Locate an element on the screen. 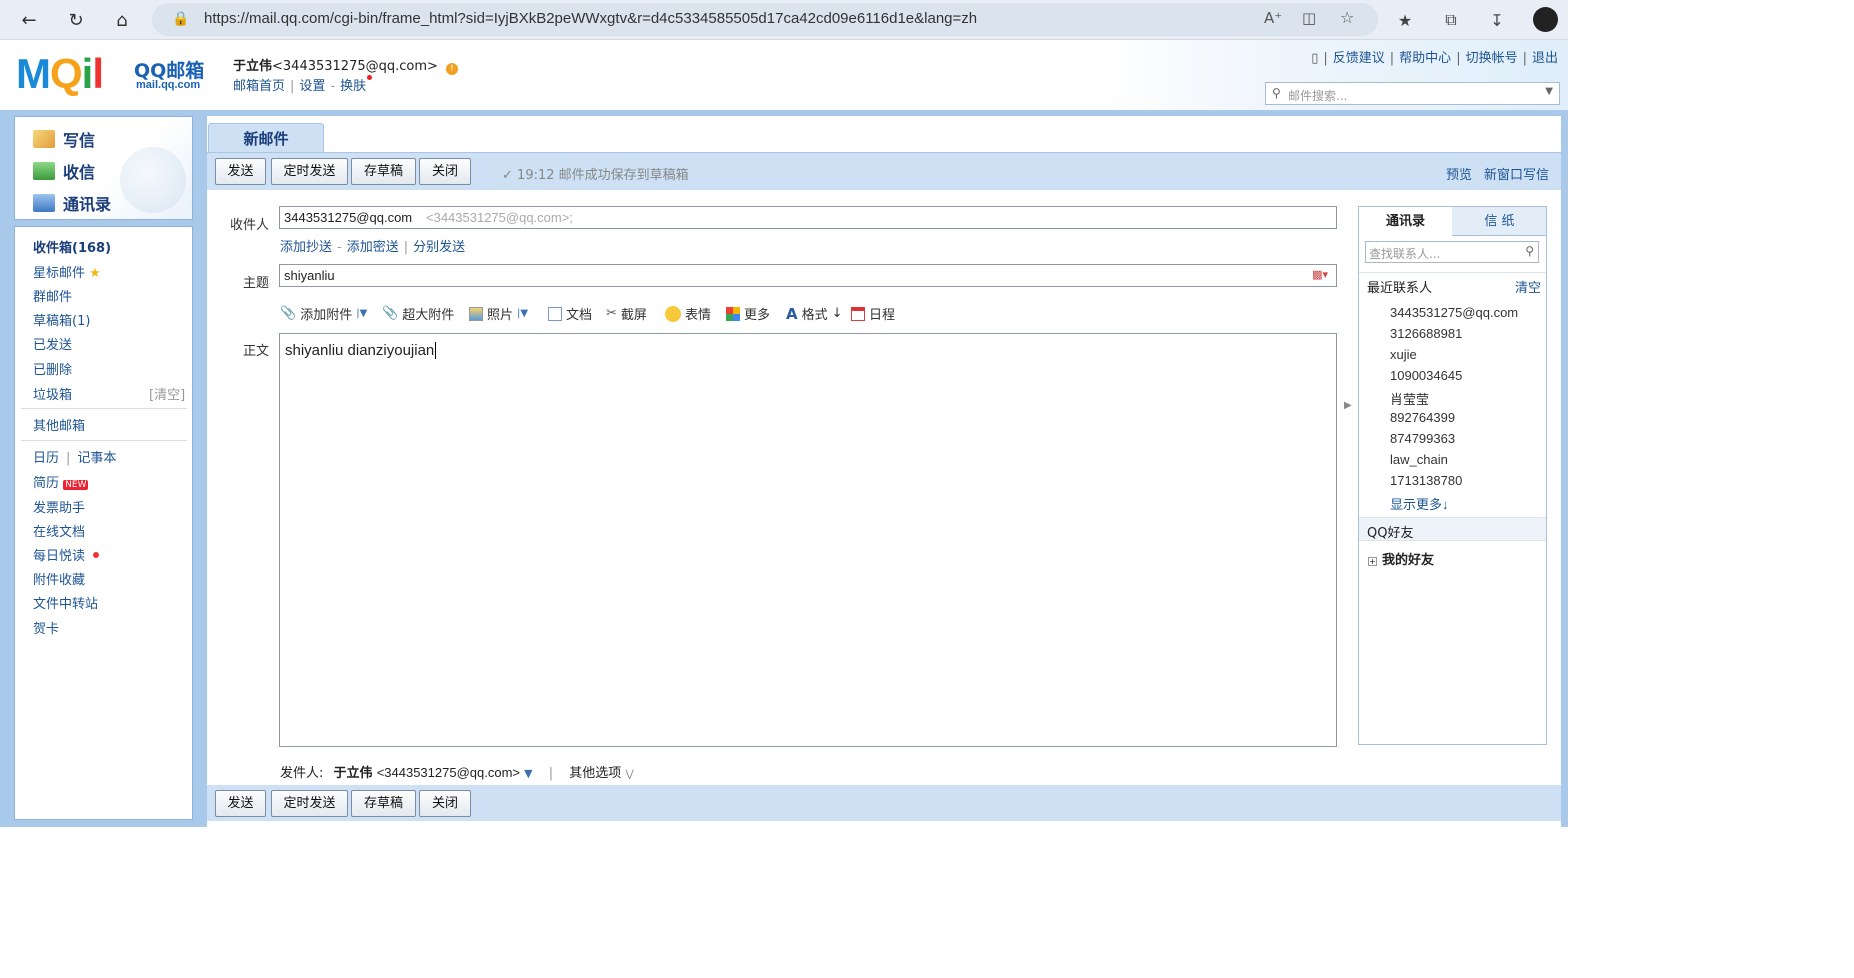  folder-group: 群邮件 is located at coordinates (52, 295).